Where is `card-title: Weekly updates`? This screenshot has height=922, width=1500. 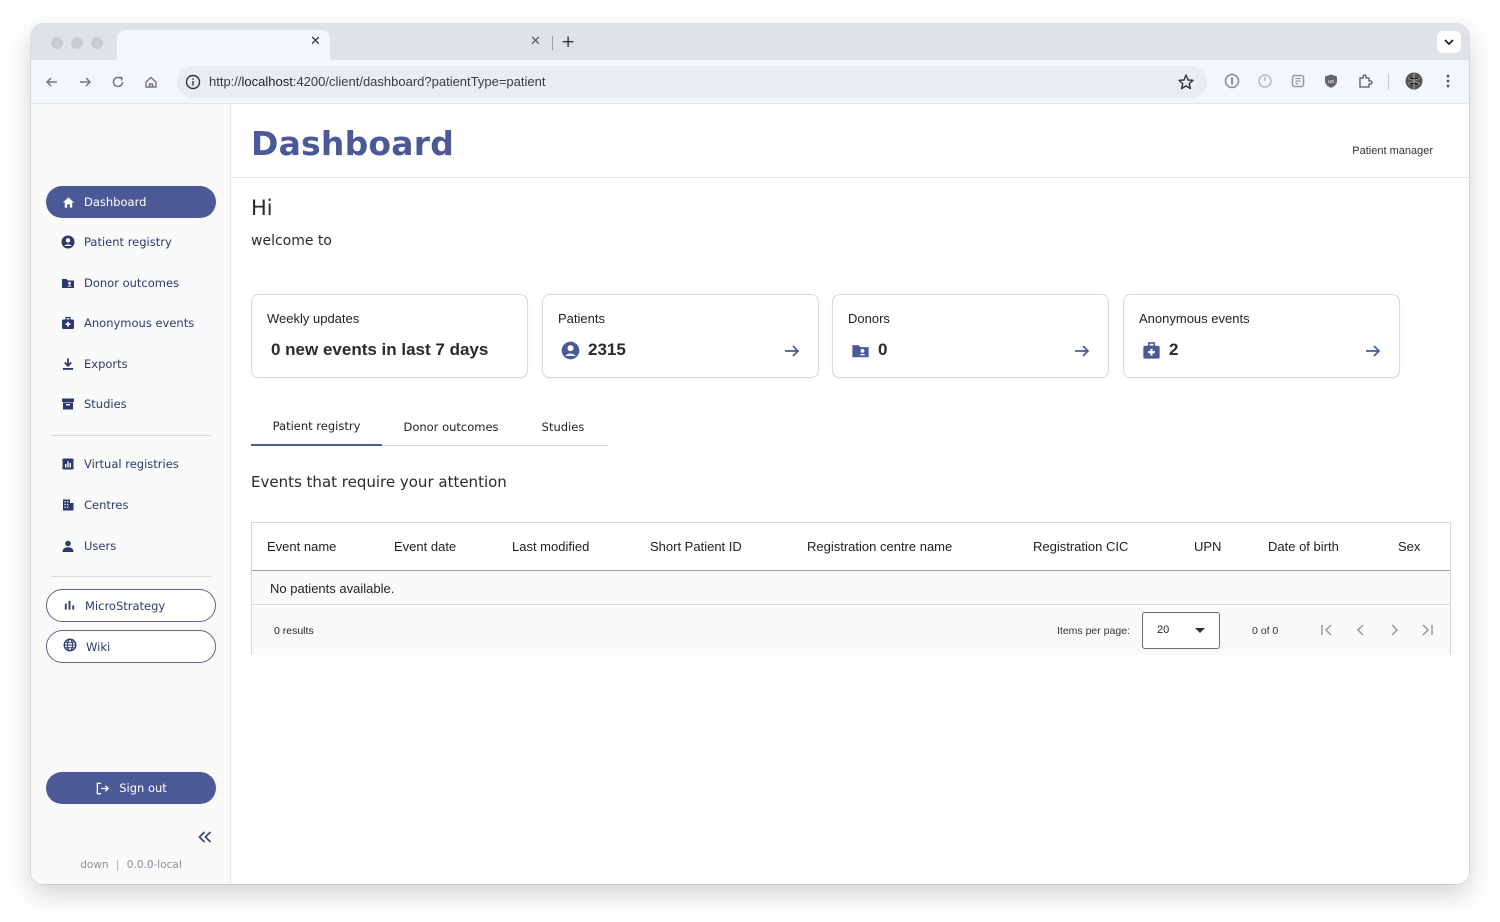 card-title: Weekly updates is located at coordinates (313, 318).